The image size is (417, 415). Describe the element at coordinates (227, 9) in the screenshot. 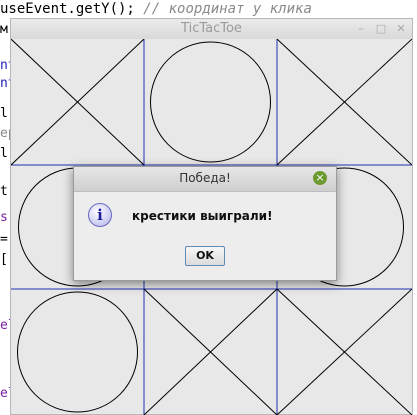

I see `code-comment: // координат у клика` at that location.